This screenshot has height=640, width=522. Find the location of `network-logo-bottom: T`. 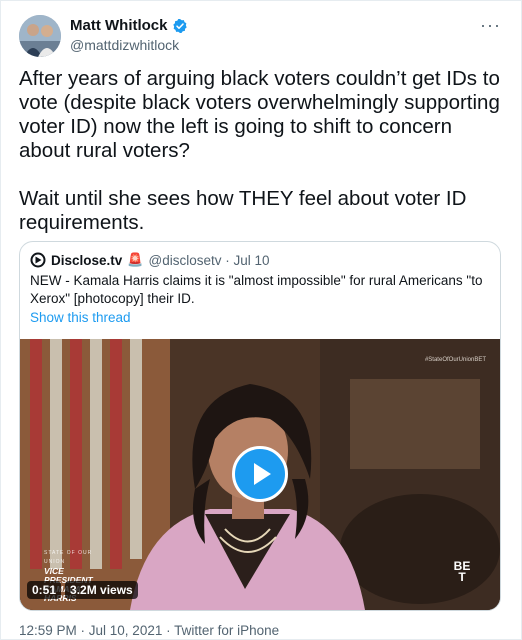

network-logo-bottom: T is located at coordinates (462, 577).